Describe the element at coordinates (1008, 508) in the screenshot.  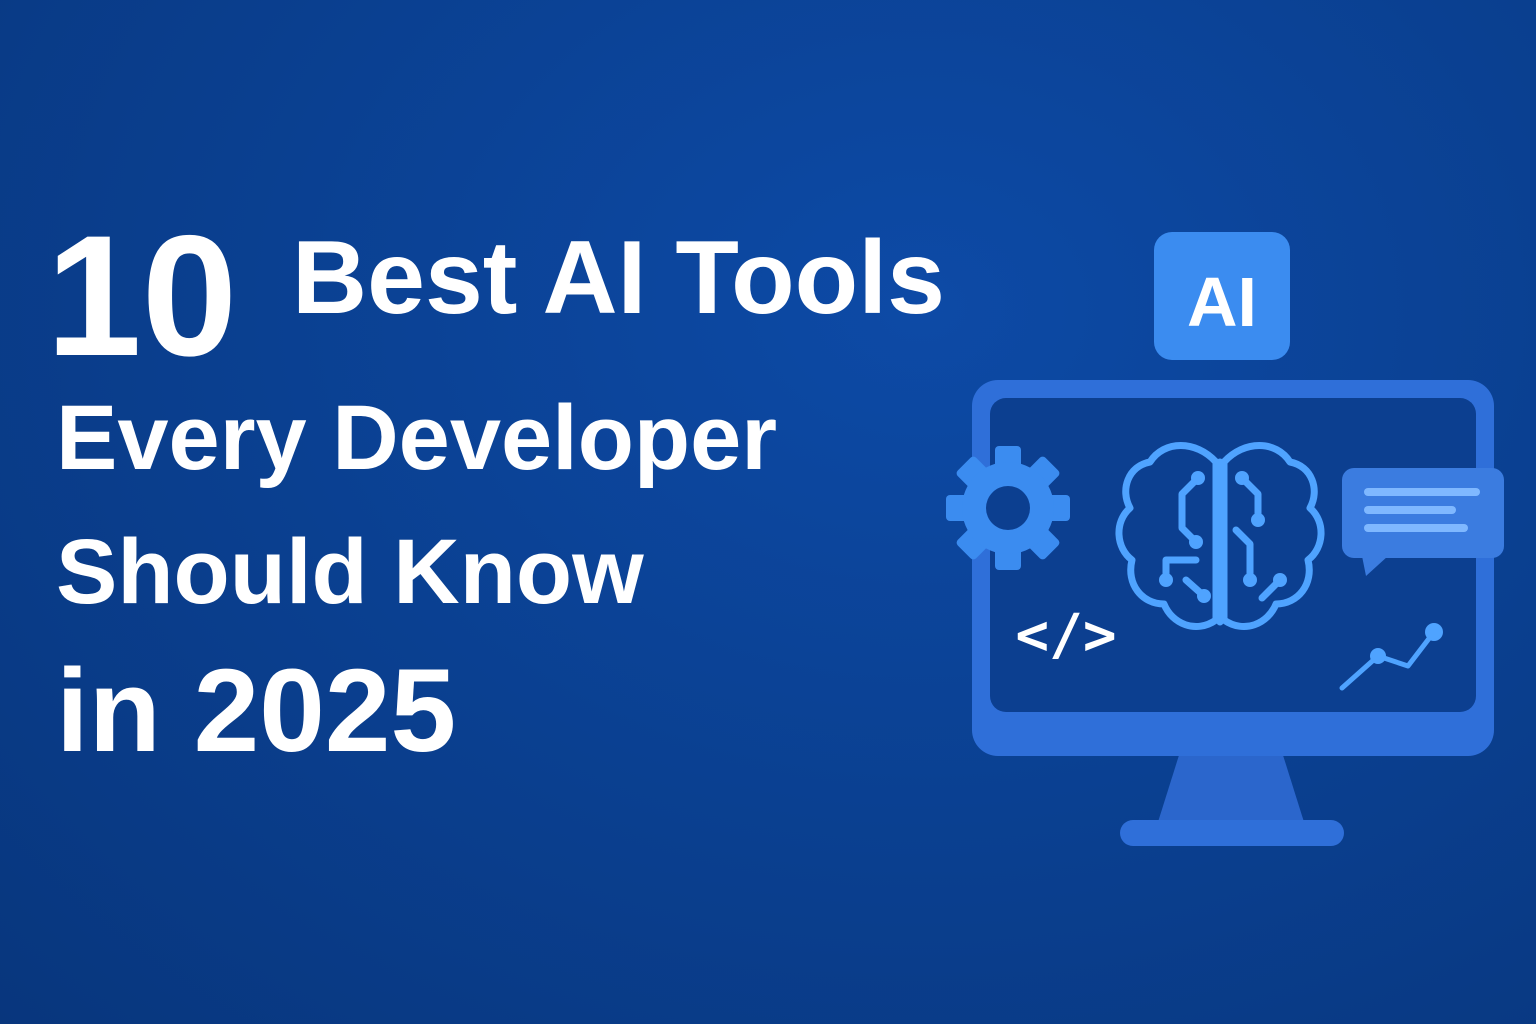
I see `gear-icon` at that location.